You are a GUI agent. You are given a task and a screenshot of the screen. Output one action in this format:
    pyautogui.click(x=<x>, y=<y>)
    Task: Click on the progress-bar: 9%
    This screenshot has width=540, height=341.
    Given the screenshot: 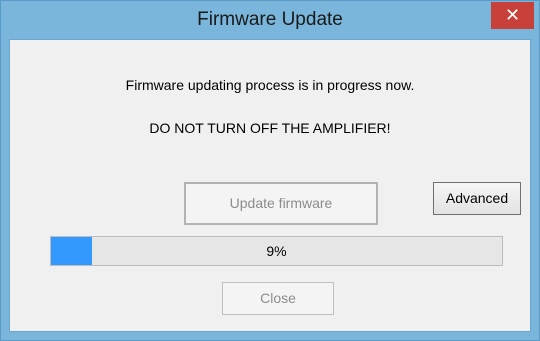 What is the action you would take?
    pyautogui.click(x=276, y=251)
    